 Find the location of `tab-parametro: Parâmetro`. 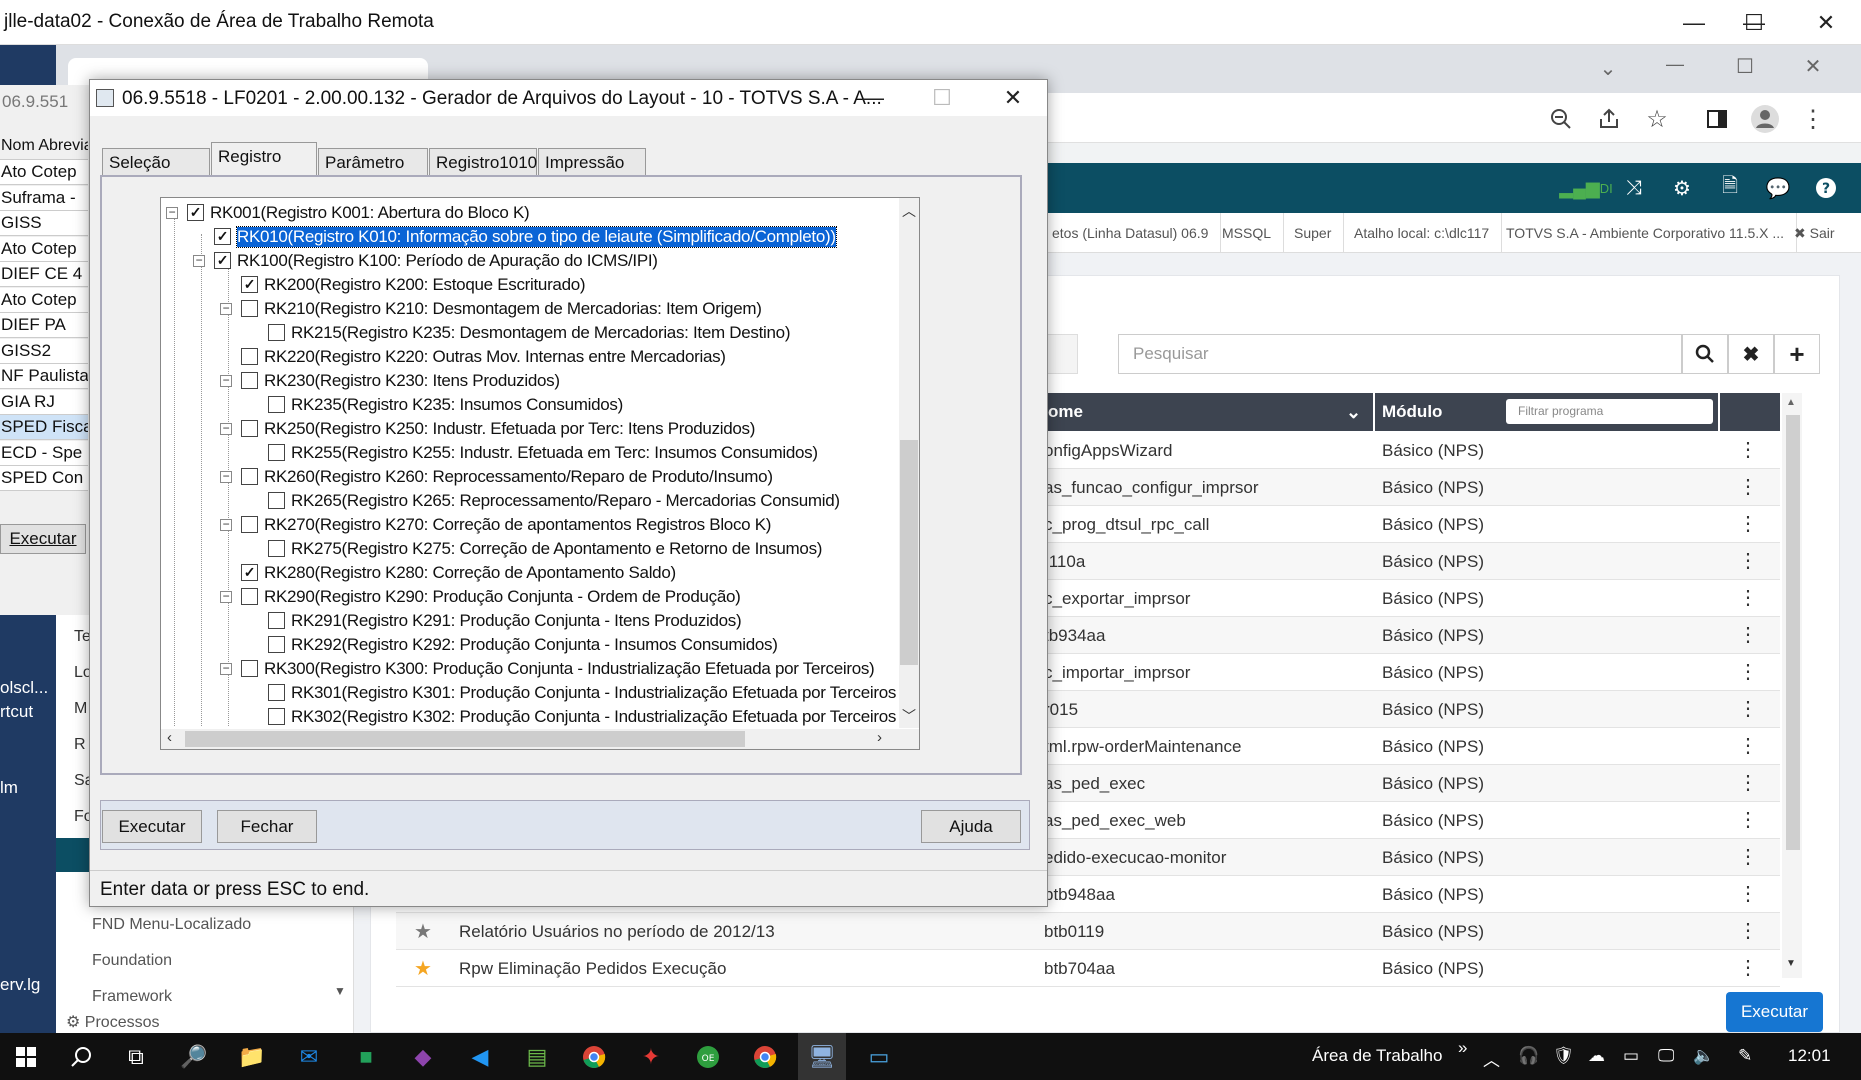

tab-parametro: Parâmetro is located at coordinates (373, 162).